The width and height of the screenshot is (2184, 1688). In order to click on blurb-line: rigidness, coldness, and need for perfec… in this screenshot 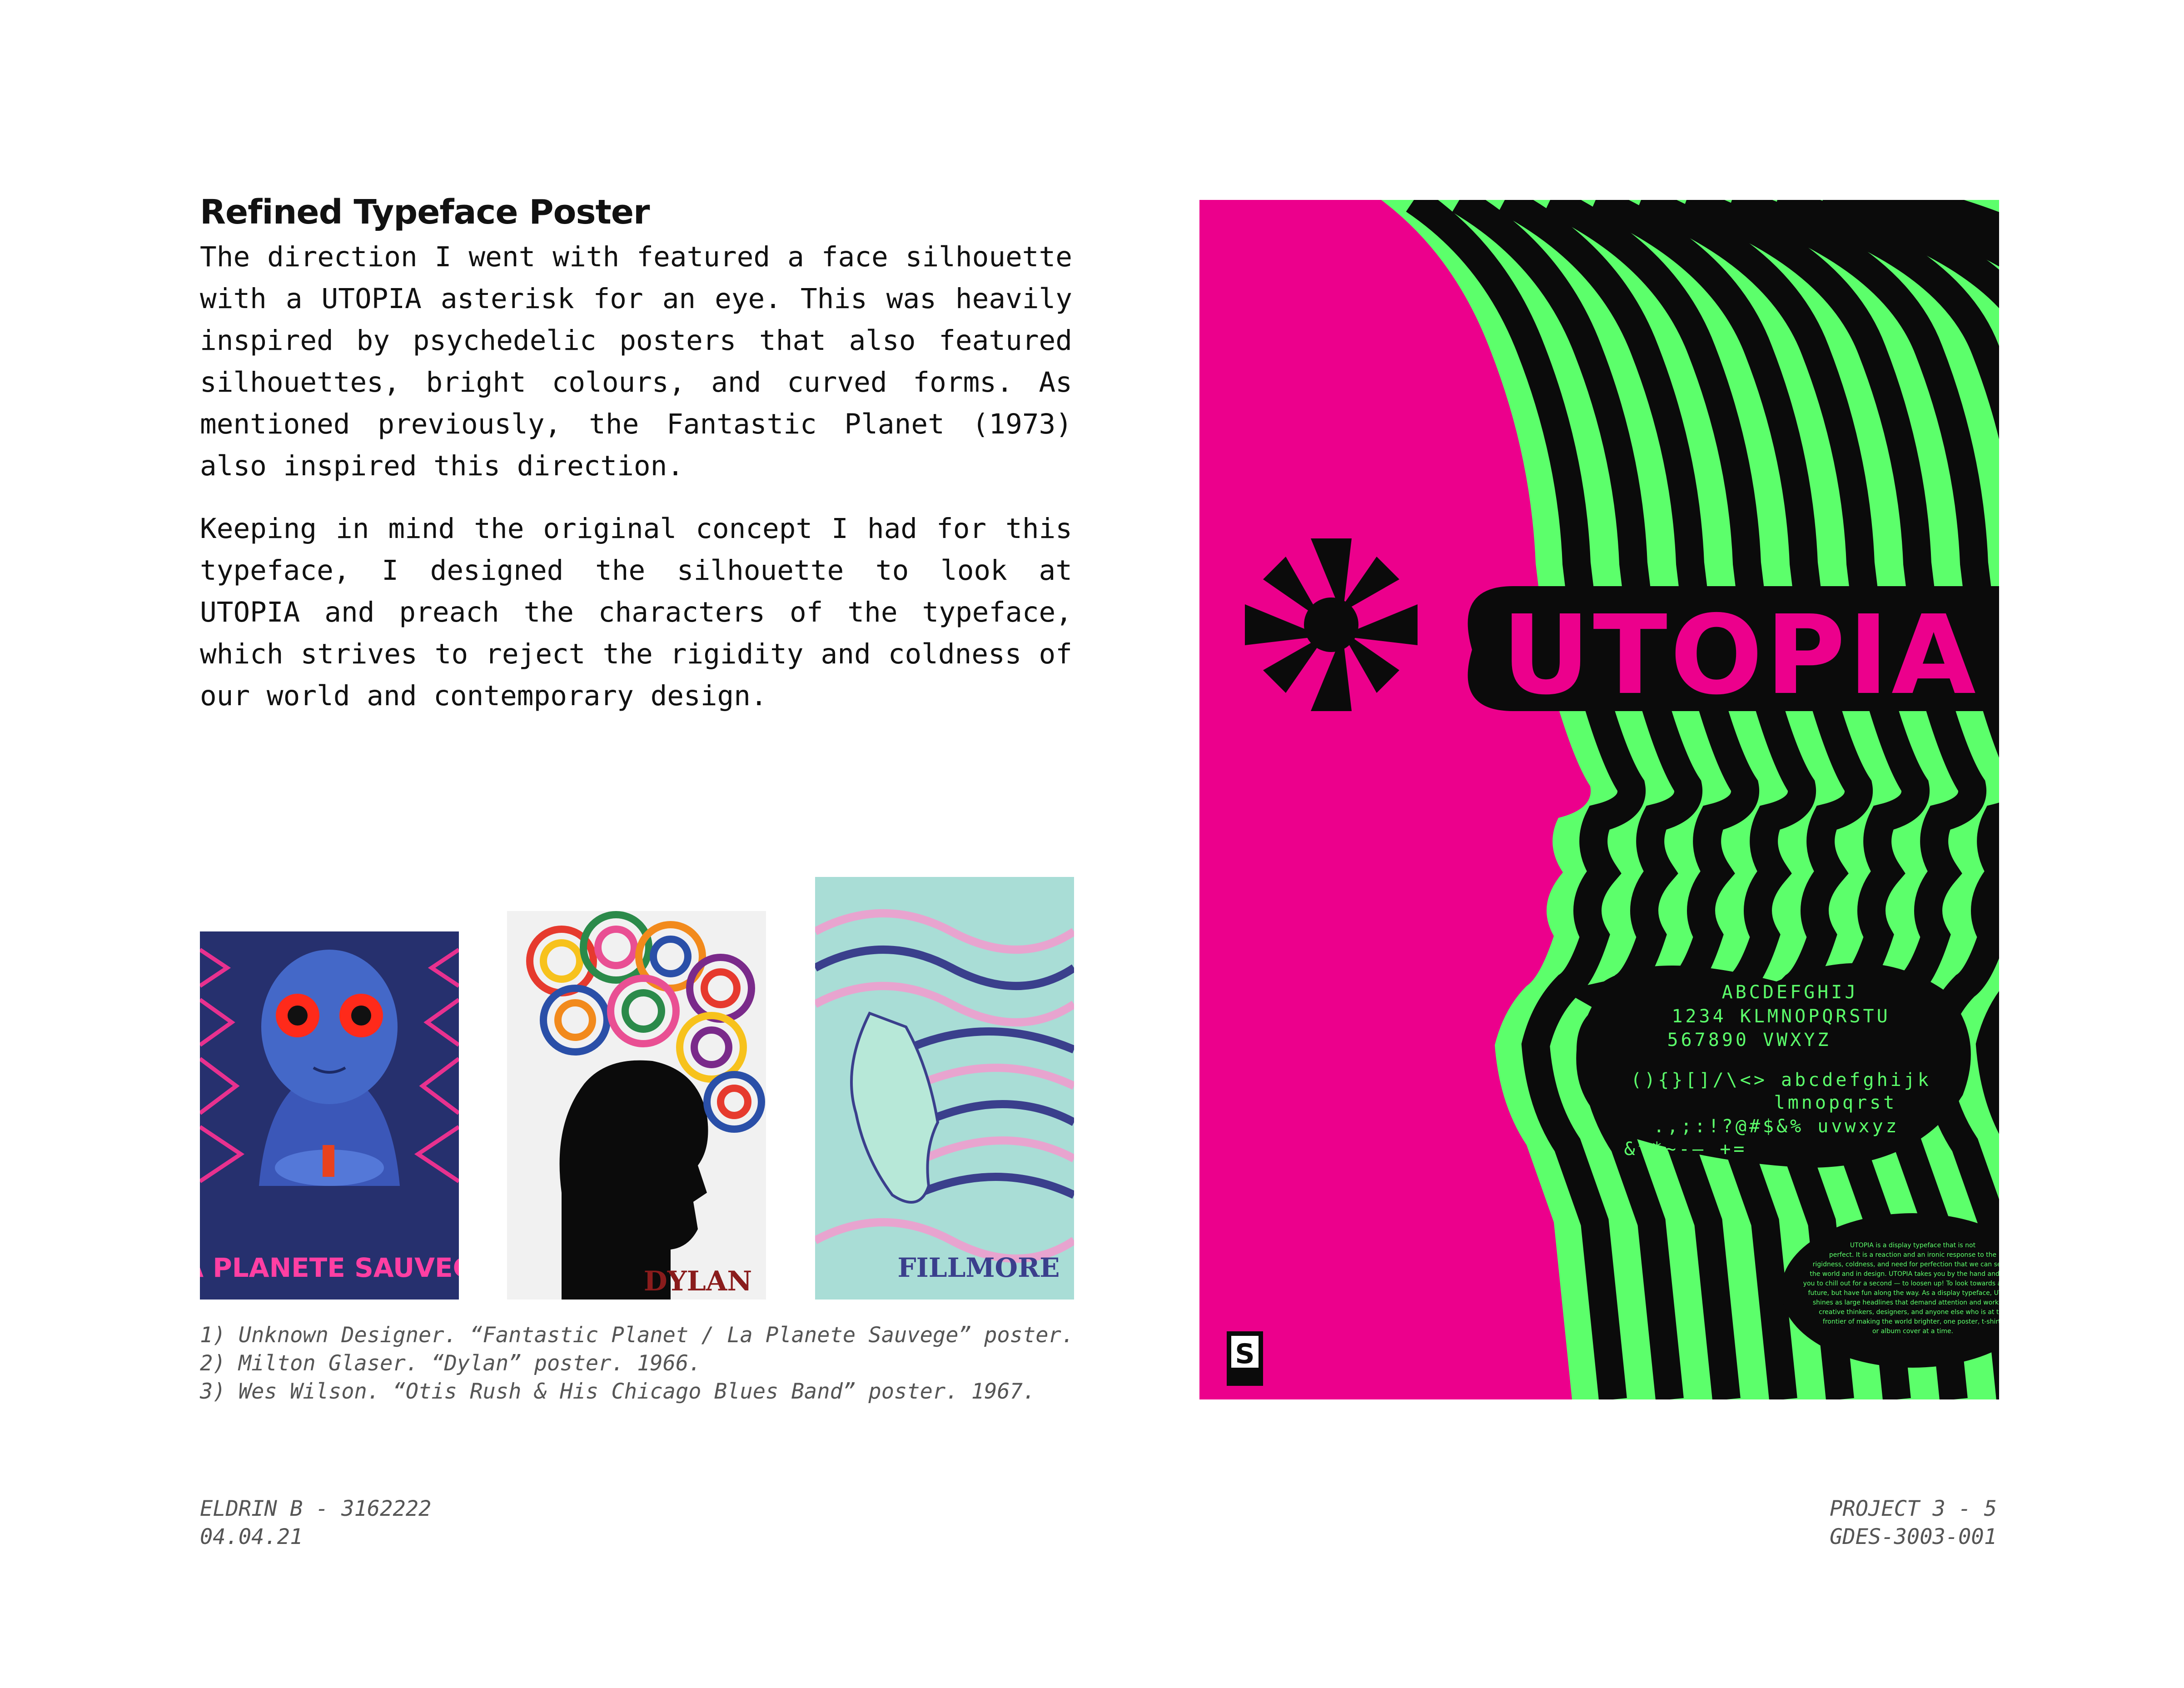, I will do `click(1906, 1264)`.